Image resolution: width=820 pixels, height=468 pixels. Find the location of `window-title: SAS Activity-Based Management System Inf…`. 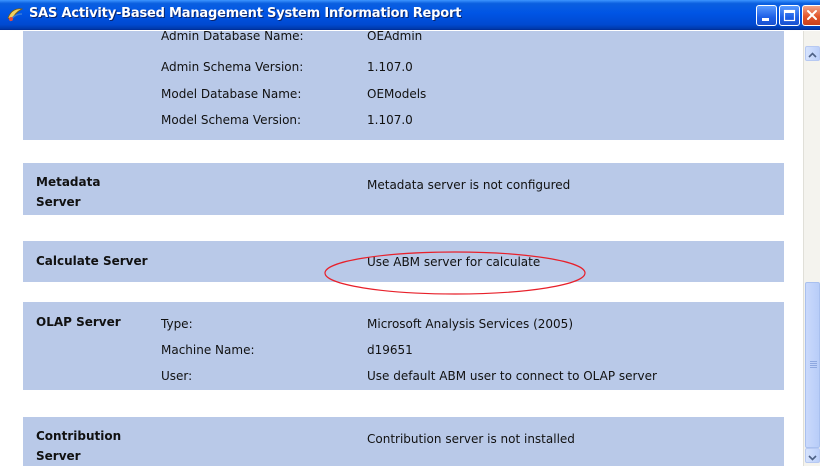

window-title: SAS Activity-Based Management System Inf… is located at coordinates (245, 13).